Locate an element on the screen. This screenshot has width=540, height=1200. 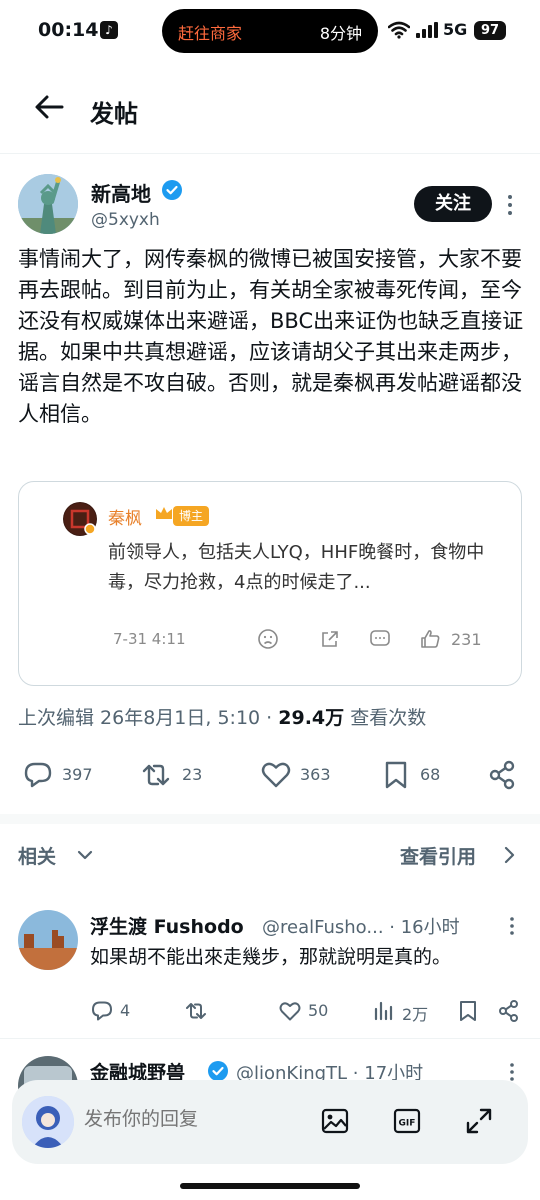
analytics-icon is located at coordinates (384, 1011).